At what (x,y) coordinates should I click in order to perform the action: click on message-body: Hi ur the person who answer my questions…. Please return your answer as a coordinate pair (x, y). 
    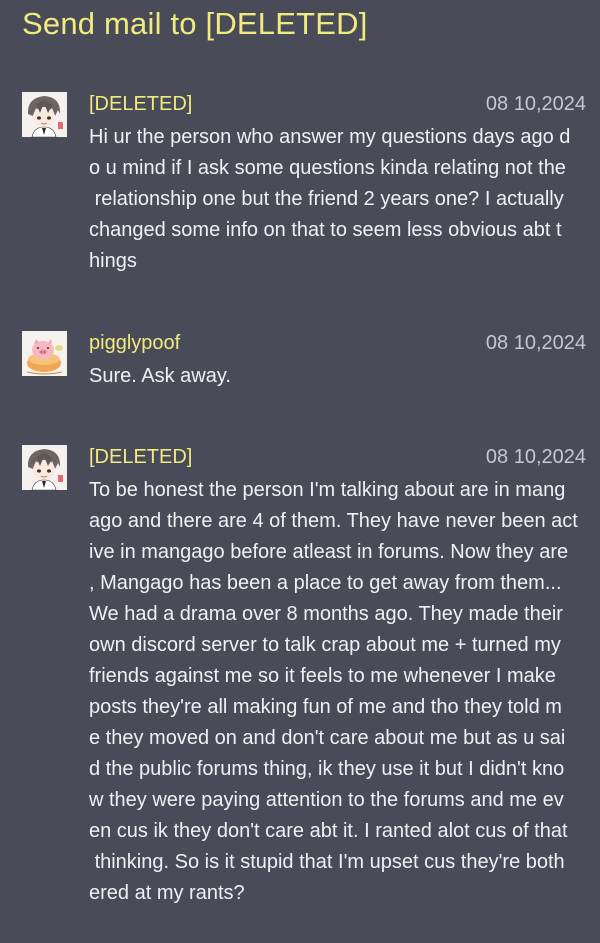
    Looking at the image, I should click on (330, 199).